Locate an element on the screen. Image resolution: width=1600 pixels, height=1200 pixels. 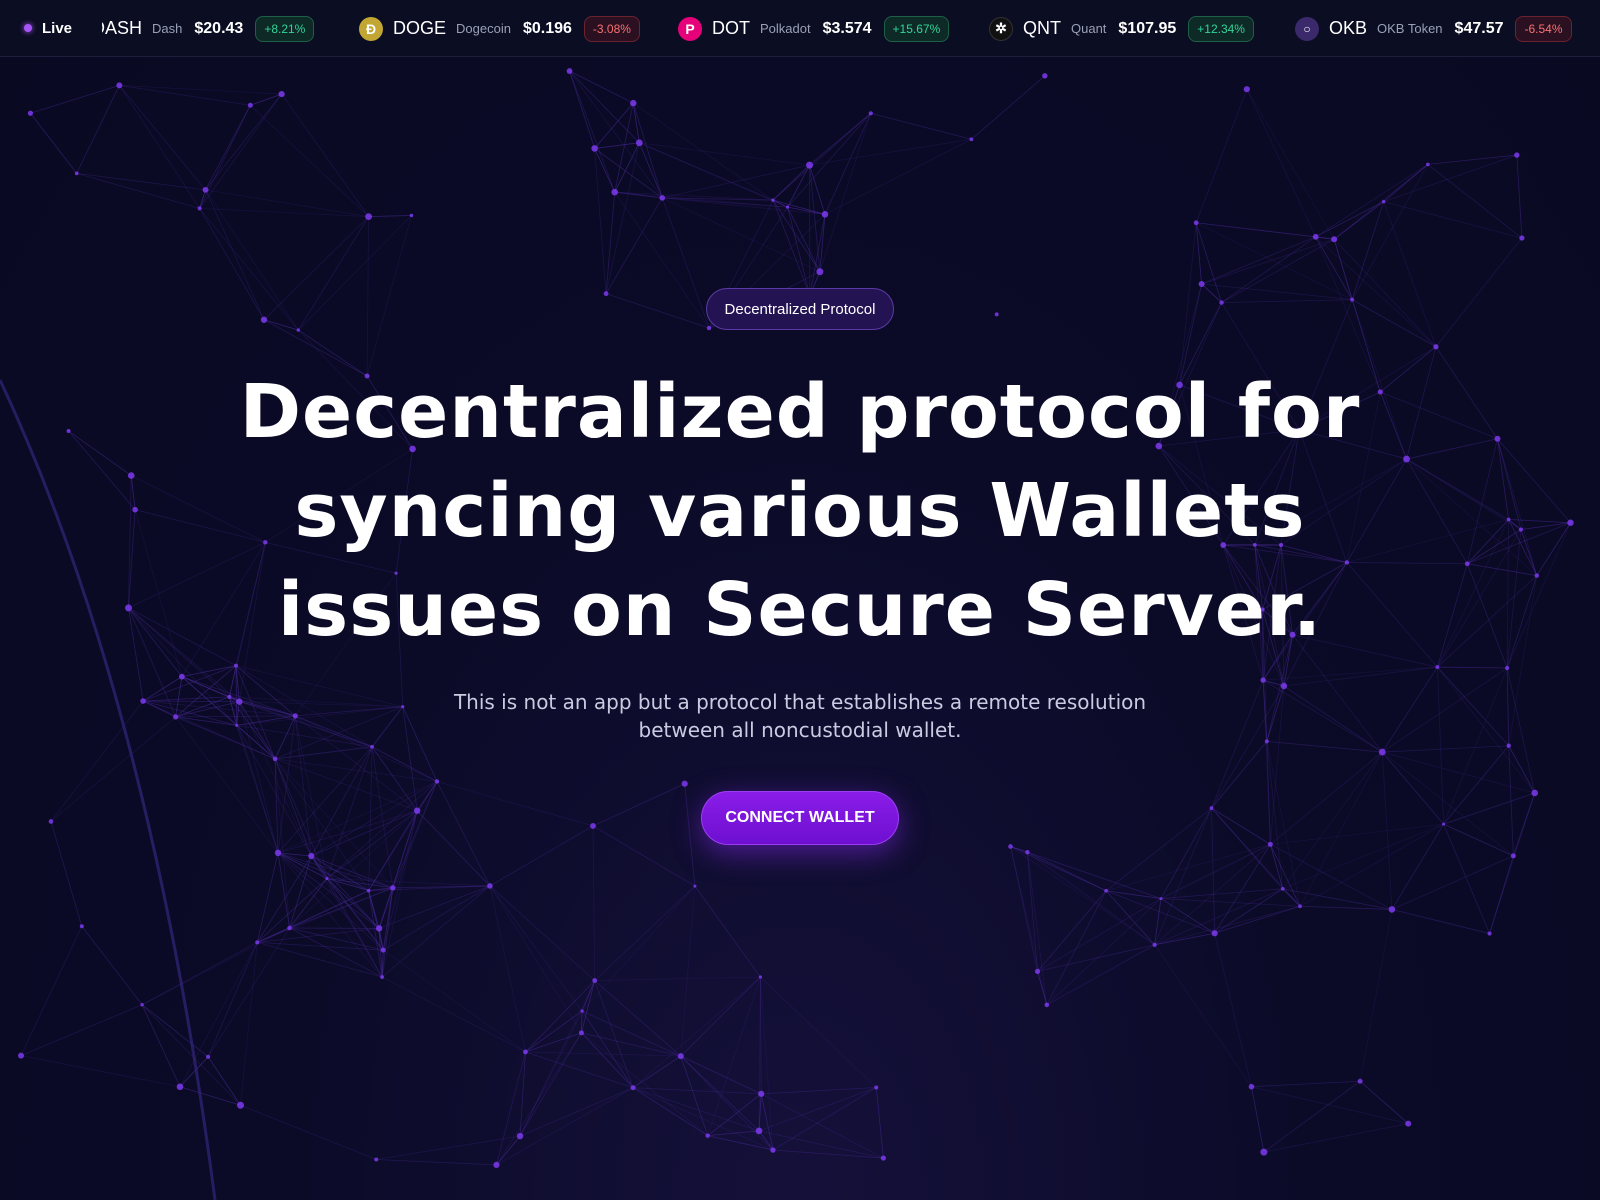
coin-symbol: DOT is located at coordinates (731, 28).